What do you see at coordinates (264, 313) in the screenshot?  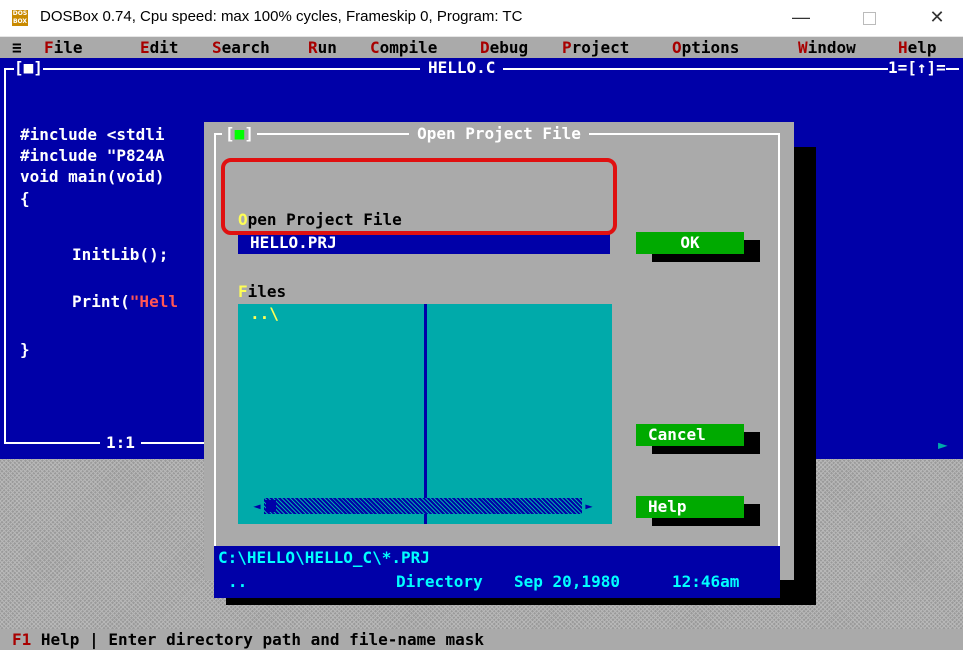 I see `file-list-item: ..\` at bounding box center [264, 313].